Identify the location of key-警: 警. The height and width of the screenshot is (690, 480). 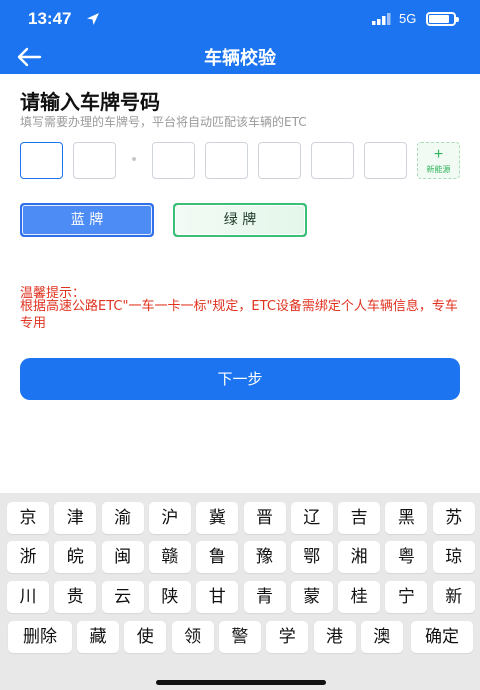
(239, 637).